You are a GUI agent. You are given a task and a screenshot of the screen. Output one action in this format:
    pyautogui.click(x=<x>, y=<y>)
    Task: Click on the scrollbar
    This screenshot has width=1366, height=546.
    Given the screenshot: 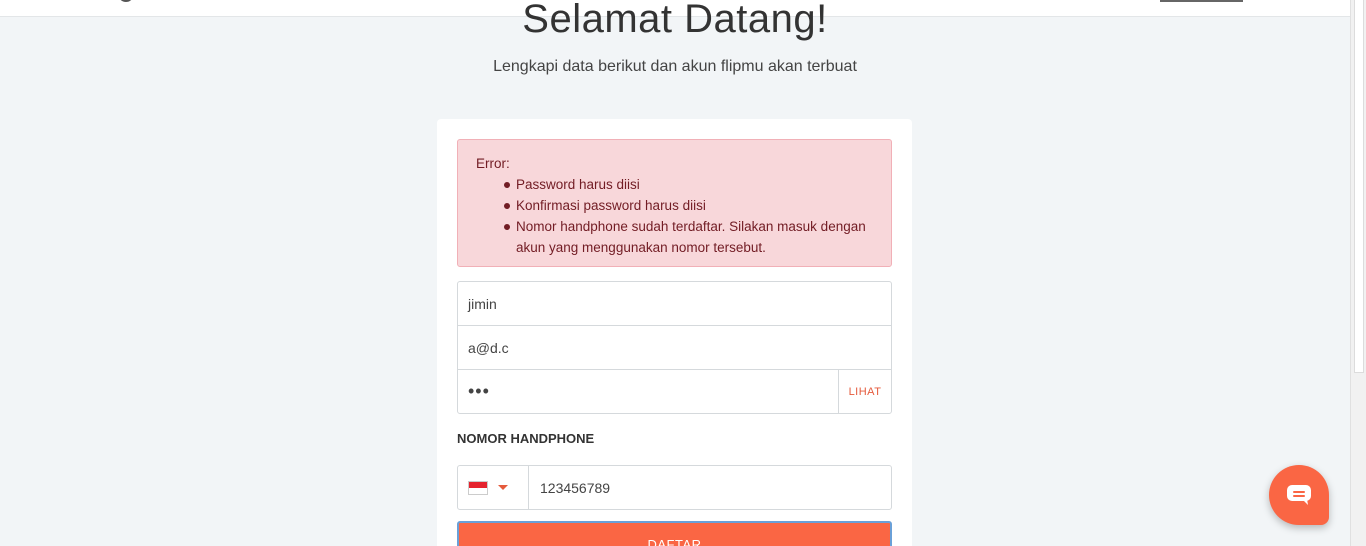 What is the action you would take?
    pyautogui.click(x=1358, y=273)
    